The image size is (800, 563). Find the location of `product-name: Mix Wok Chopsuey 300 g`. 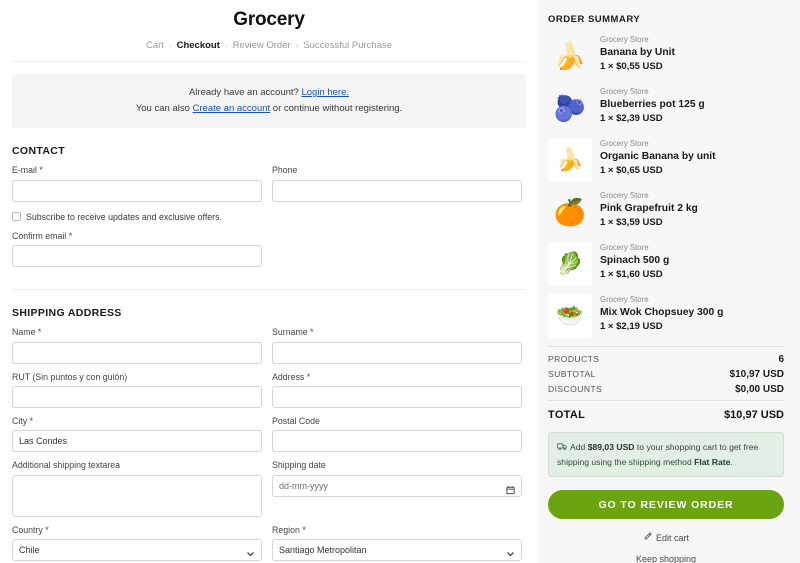

product-name: Mix Wok Chopsuey 300 g is located at coordinates (662, 312).